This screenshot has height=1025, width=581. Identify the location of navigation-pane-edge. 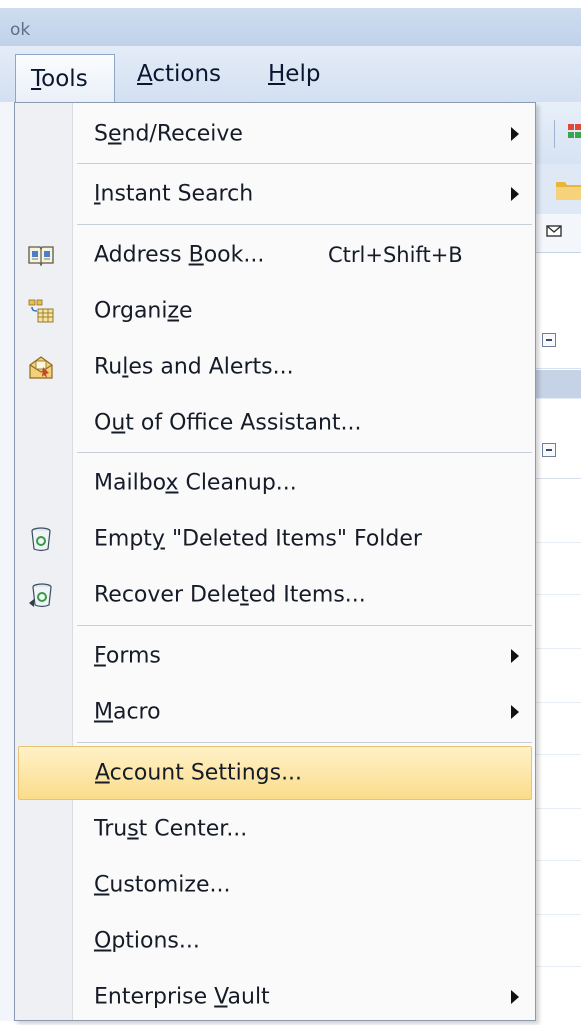
(7, 561).